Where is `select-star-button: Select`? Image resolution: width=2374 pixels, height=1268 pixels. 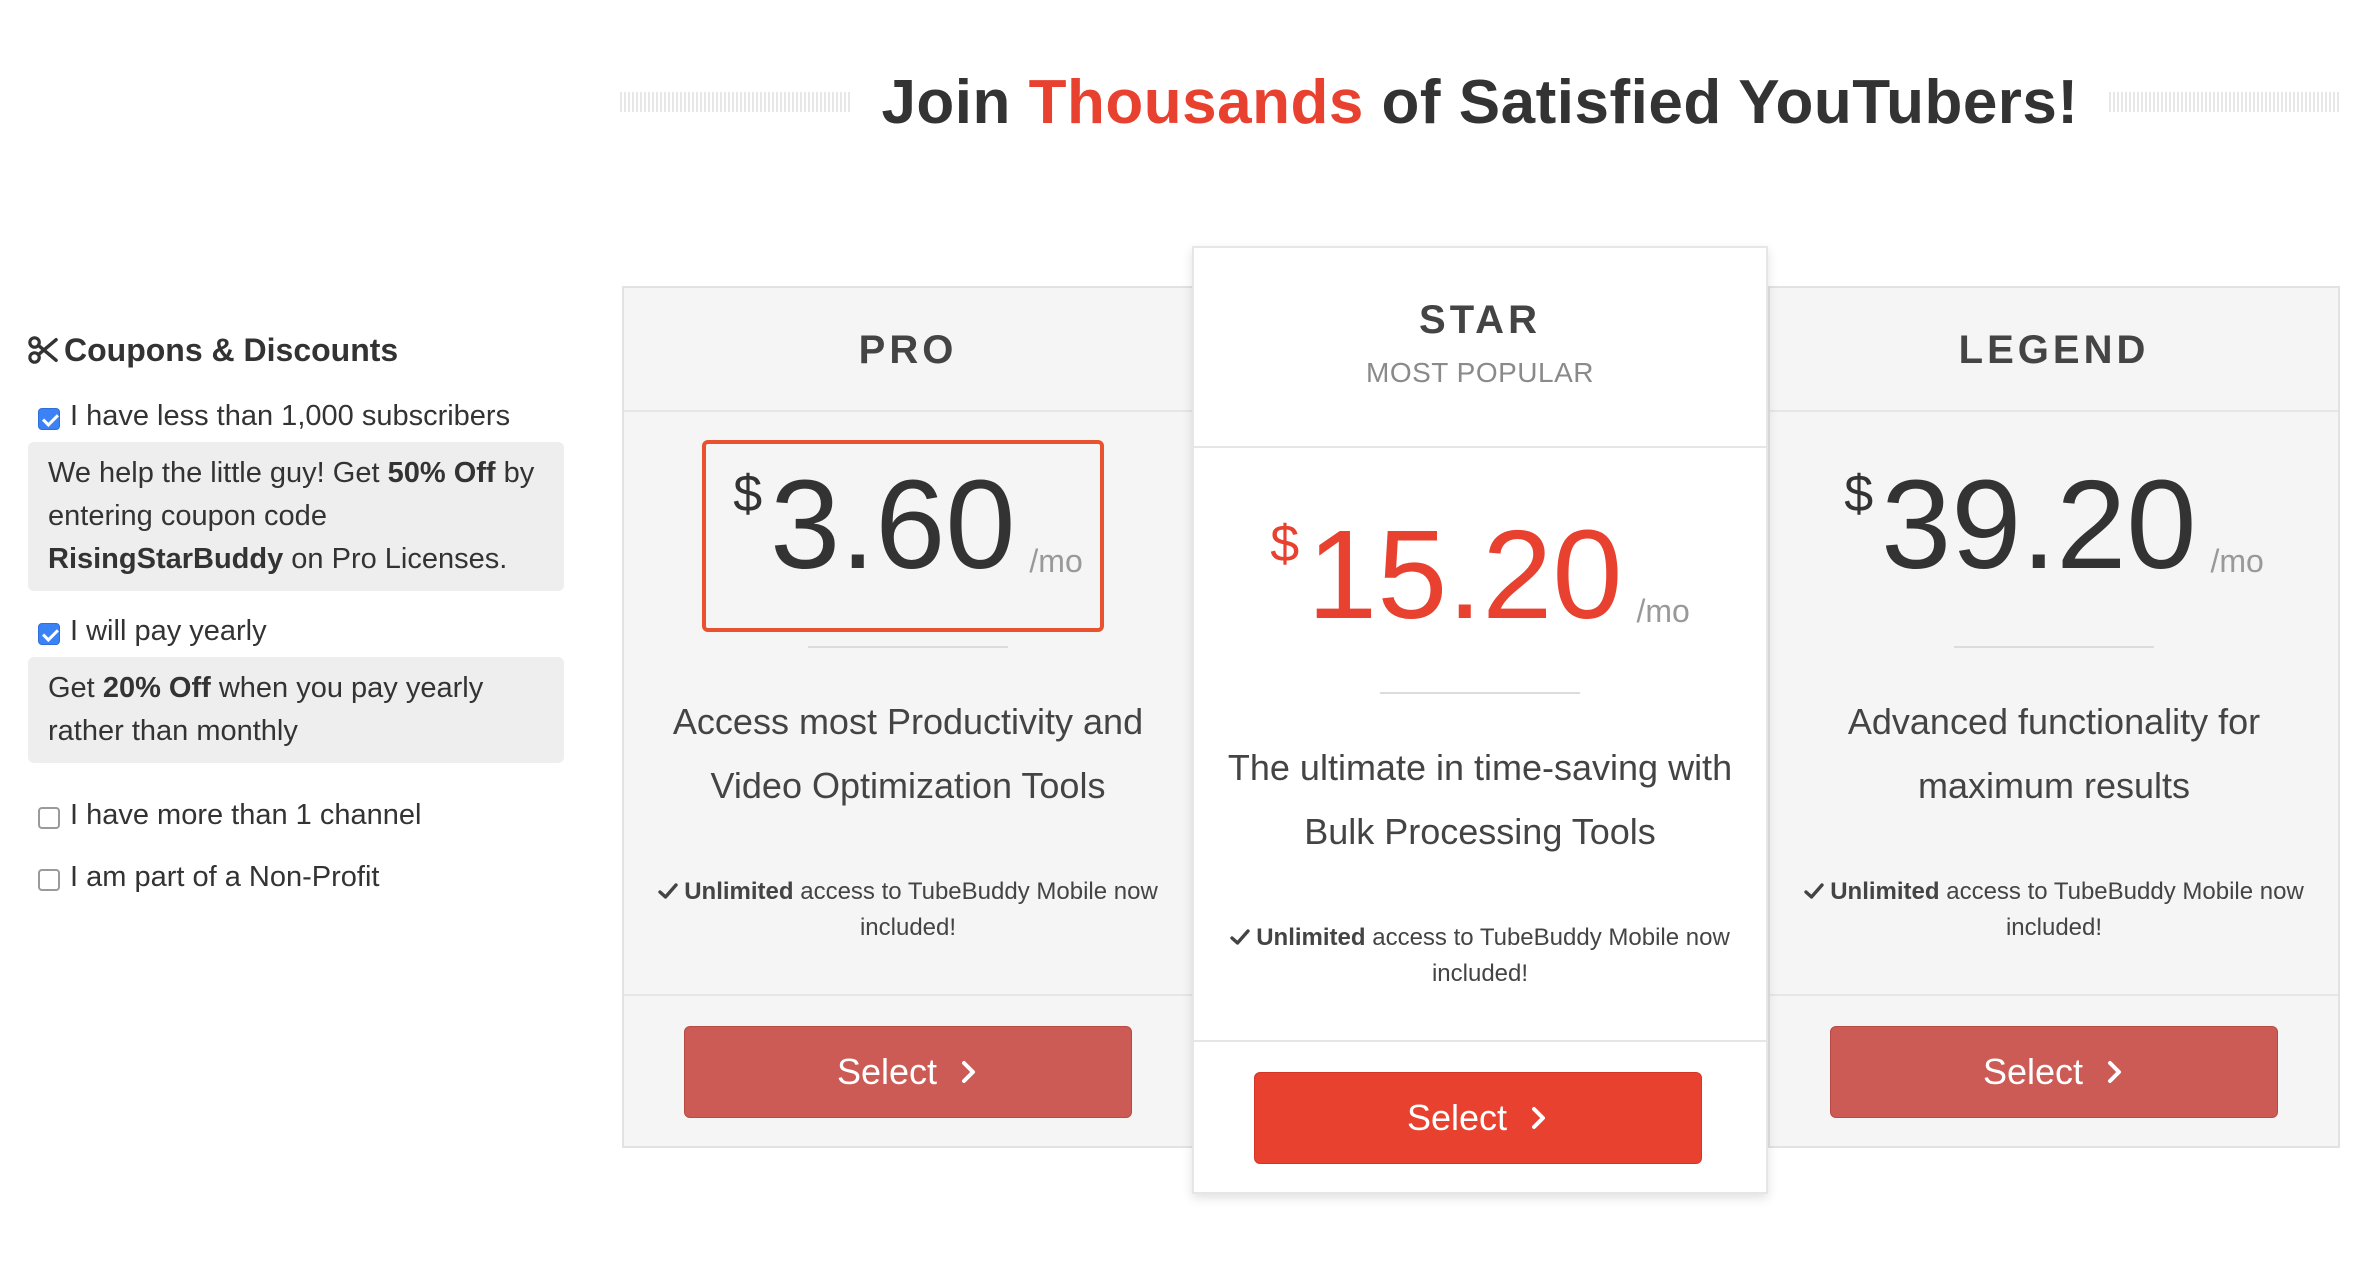 select-star-button: Select is located at coordinates (1478, 1118).